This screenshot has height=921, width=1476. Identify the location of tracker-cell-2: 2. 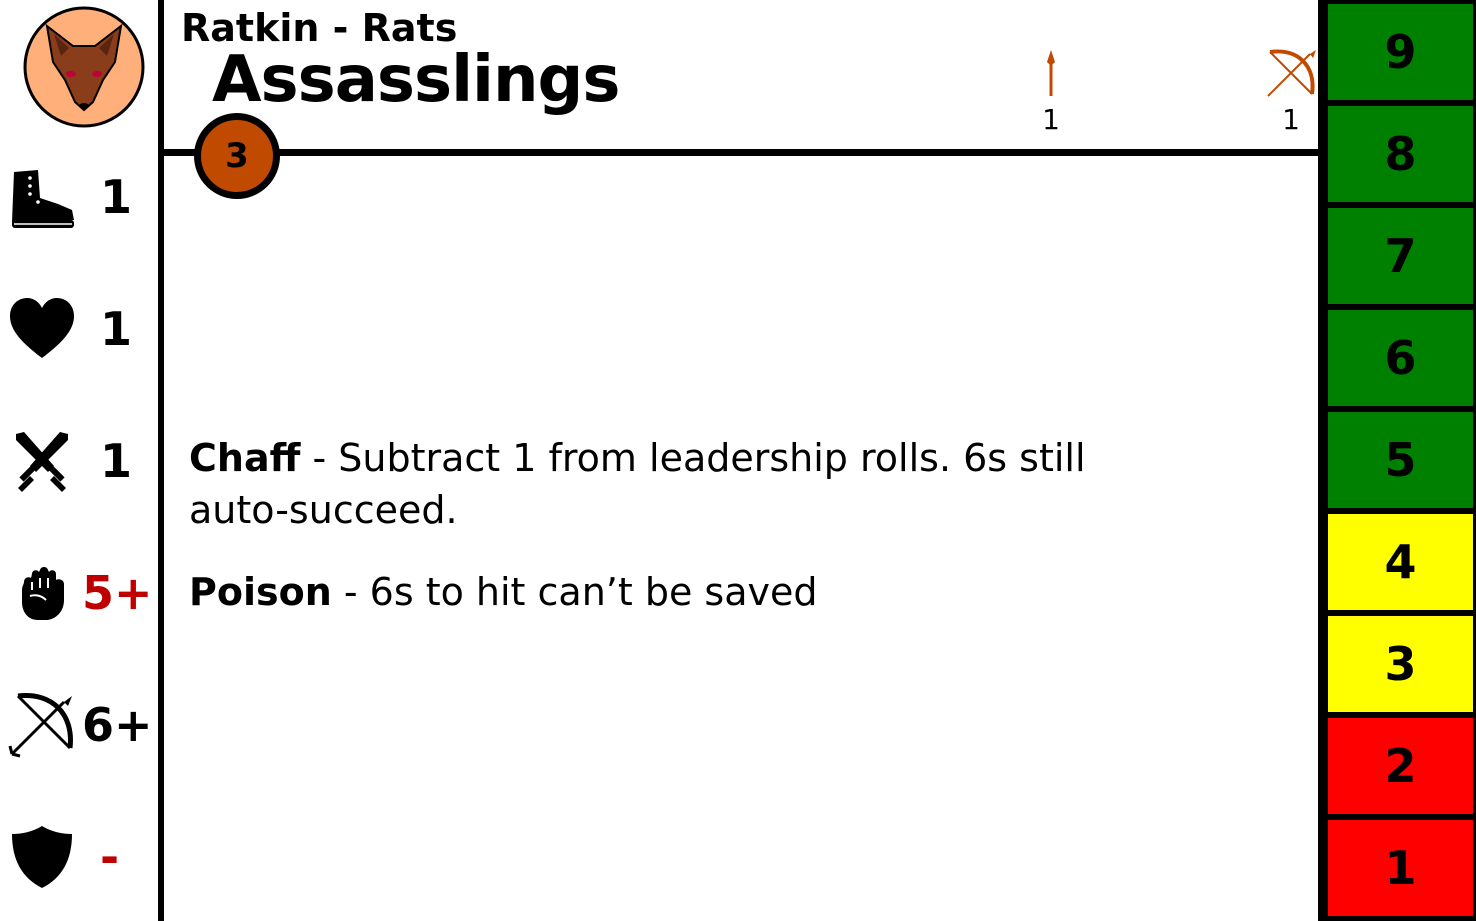
(1400, 766).